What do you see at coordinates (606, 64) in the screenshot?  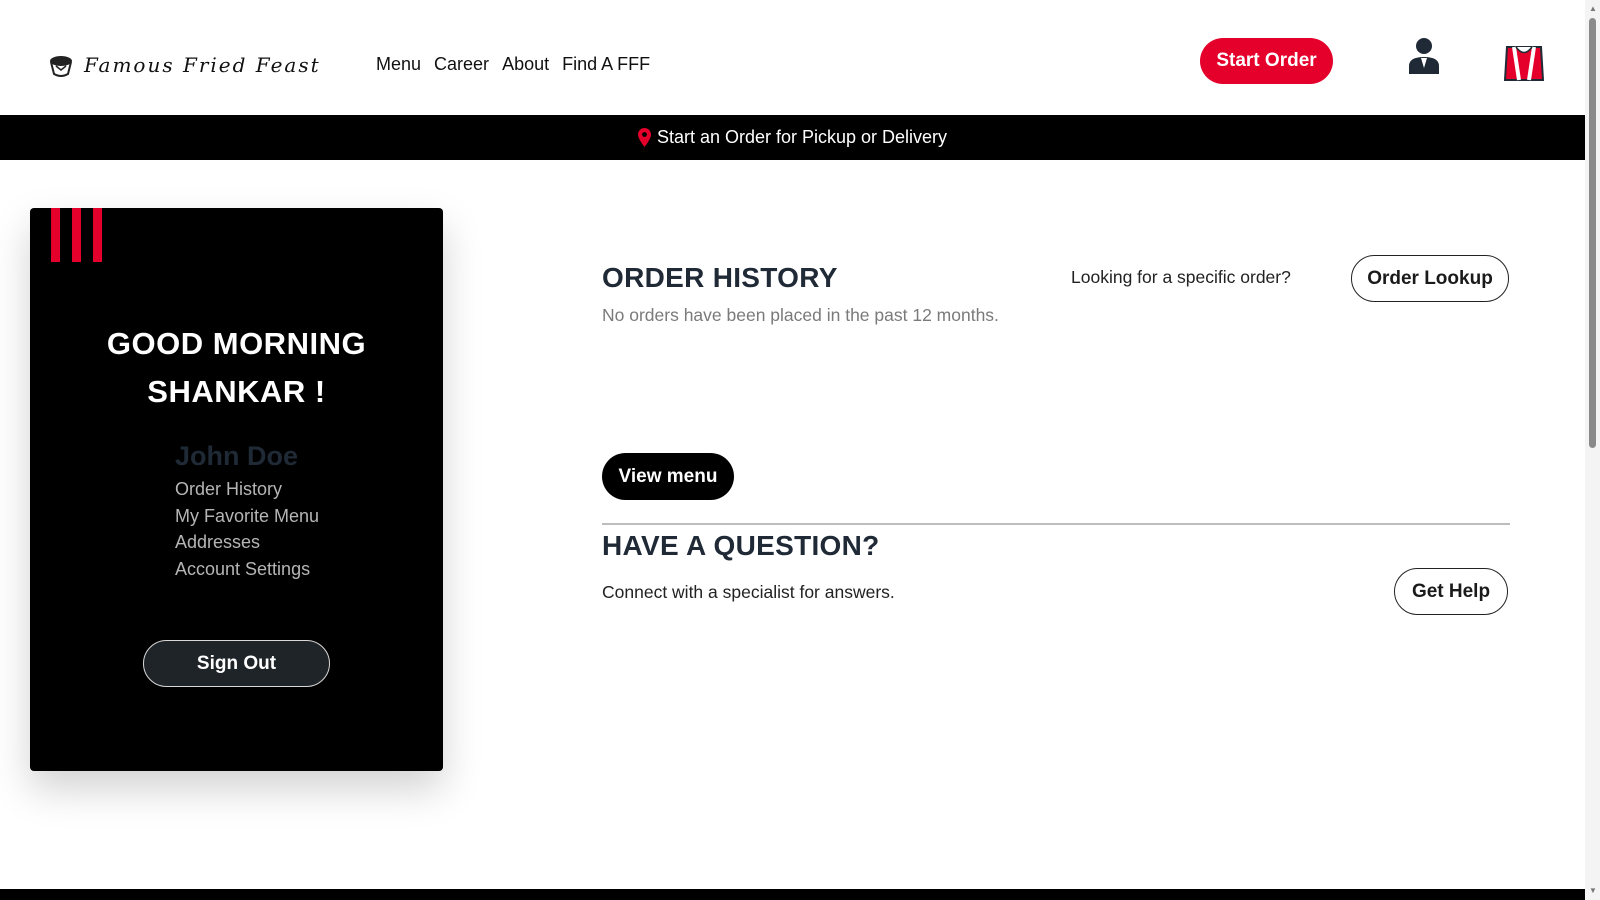 I see `nav-find-a-fff: Find A FFF` at bounding box center [606, 64].